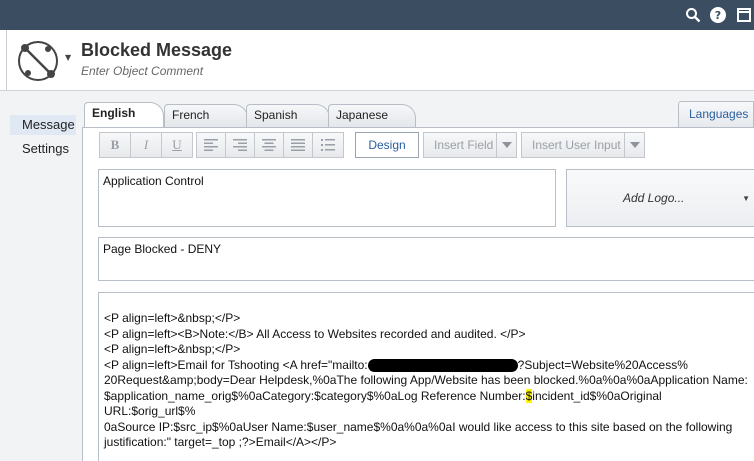  I want to click on blocked-message-object-icon, so click(38, 61).